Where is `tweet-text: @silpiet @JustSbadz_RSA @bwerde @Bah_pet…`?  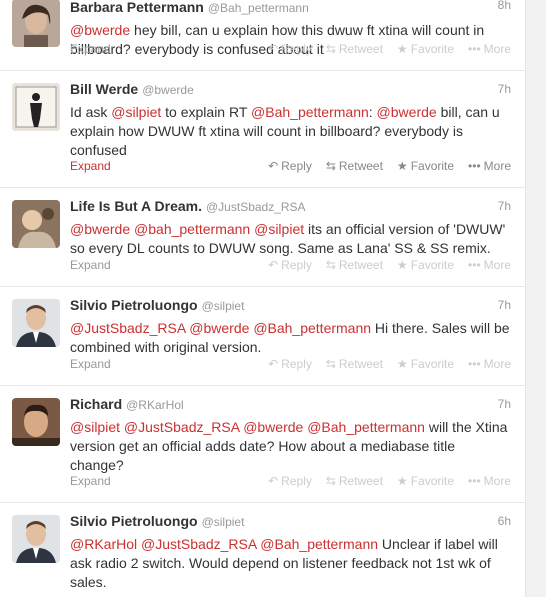 tweet-text: @silpiet @JustSbadz_RSA @bwerde @Bah_pet… is located at coordinates (290, 446).